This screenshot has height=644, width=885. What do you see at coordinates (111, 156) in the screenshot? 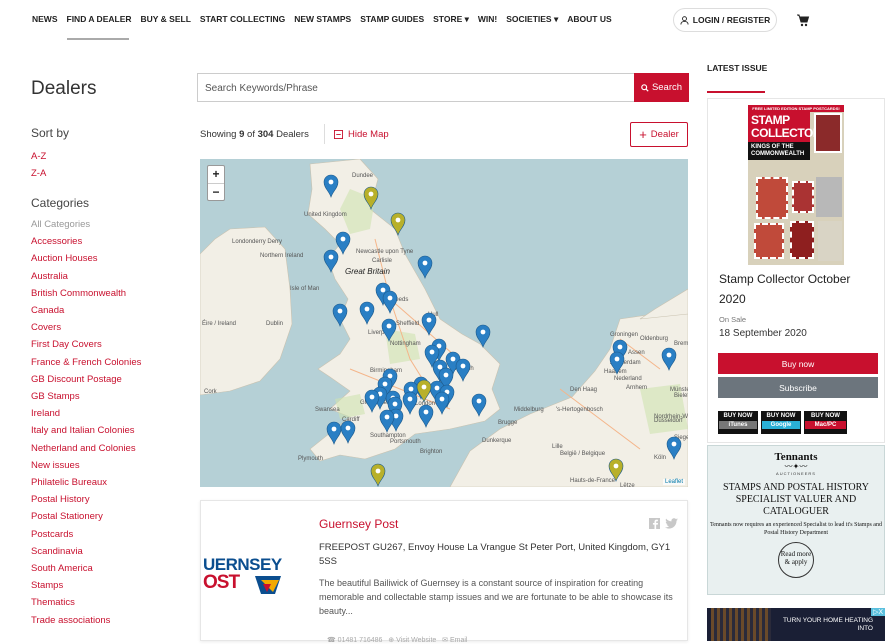
I see `sort-option-0: A-Z` at bounding box center [111, 156].